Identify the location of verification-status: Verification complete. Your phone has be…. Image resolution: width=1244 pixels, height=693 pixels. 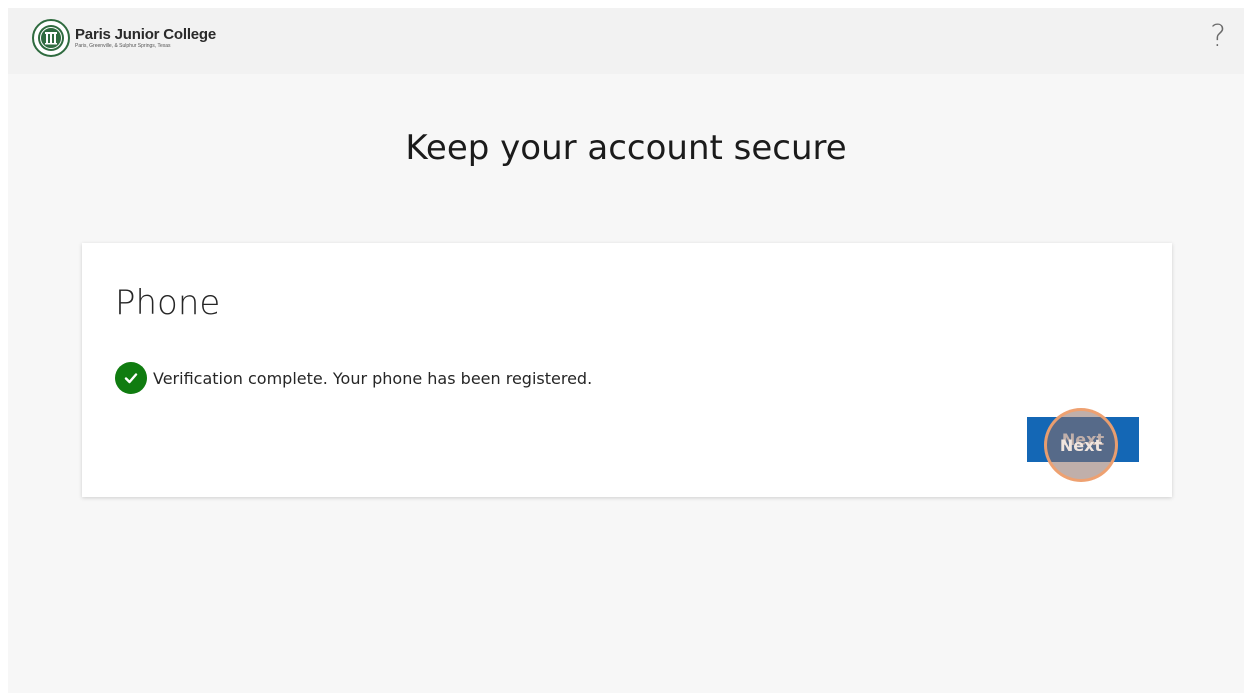
(353, 378).